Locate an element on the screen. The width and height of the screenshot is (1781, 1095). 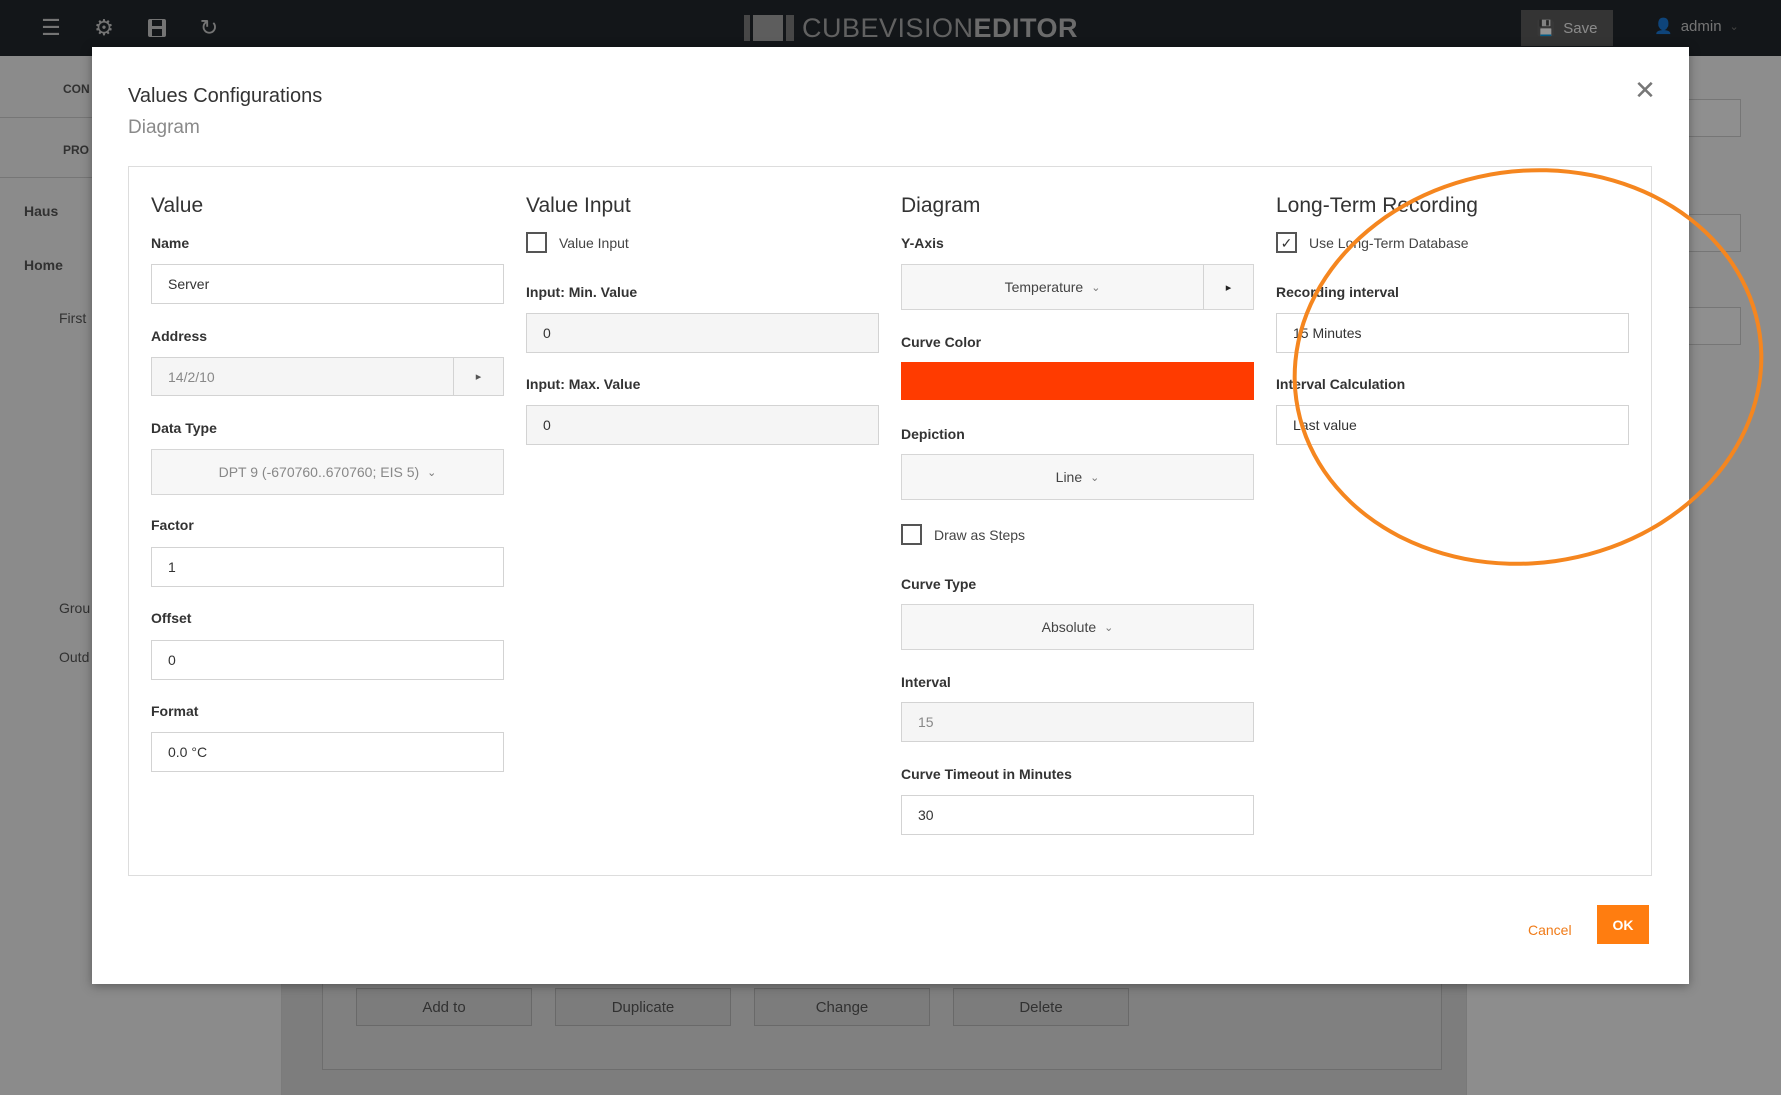
input-min-label: Input: Min. Value is located at coordinates (582, 292).